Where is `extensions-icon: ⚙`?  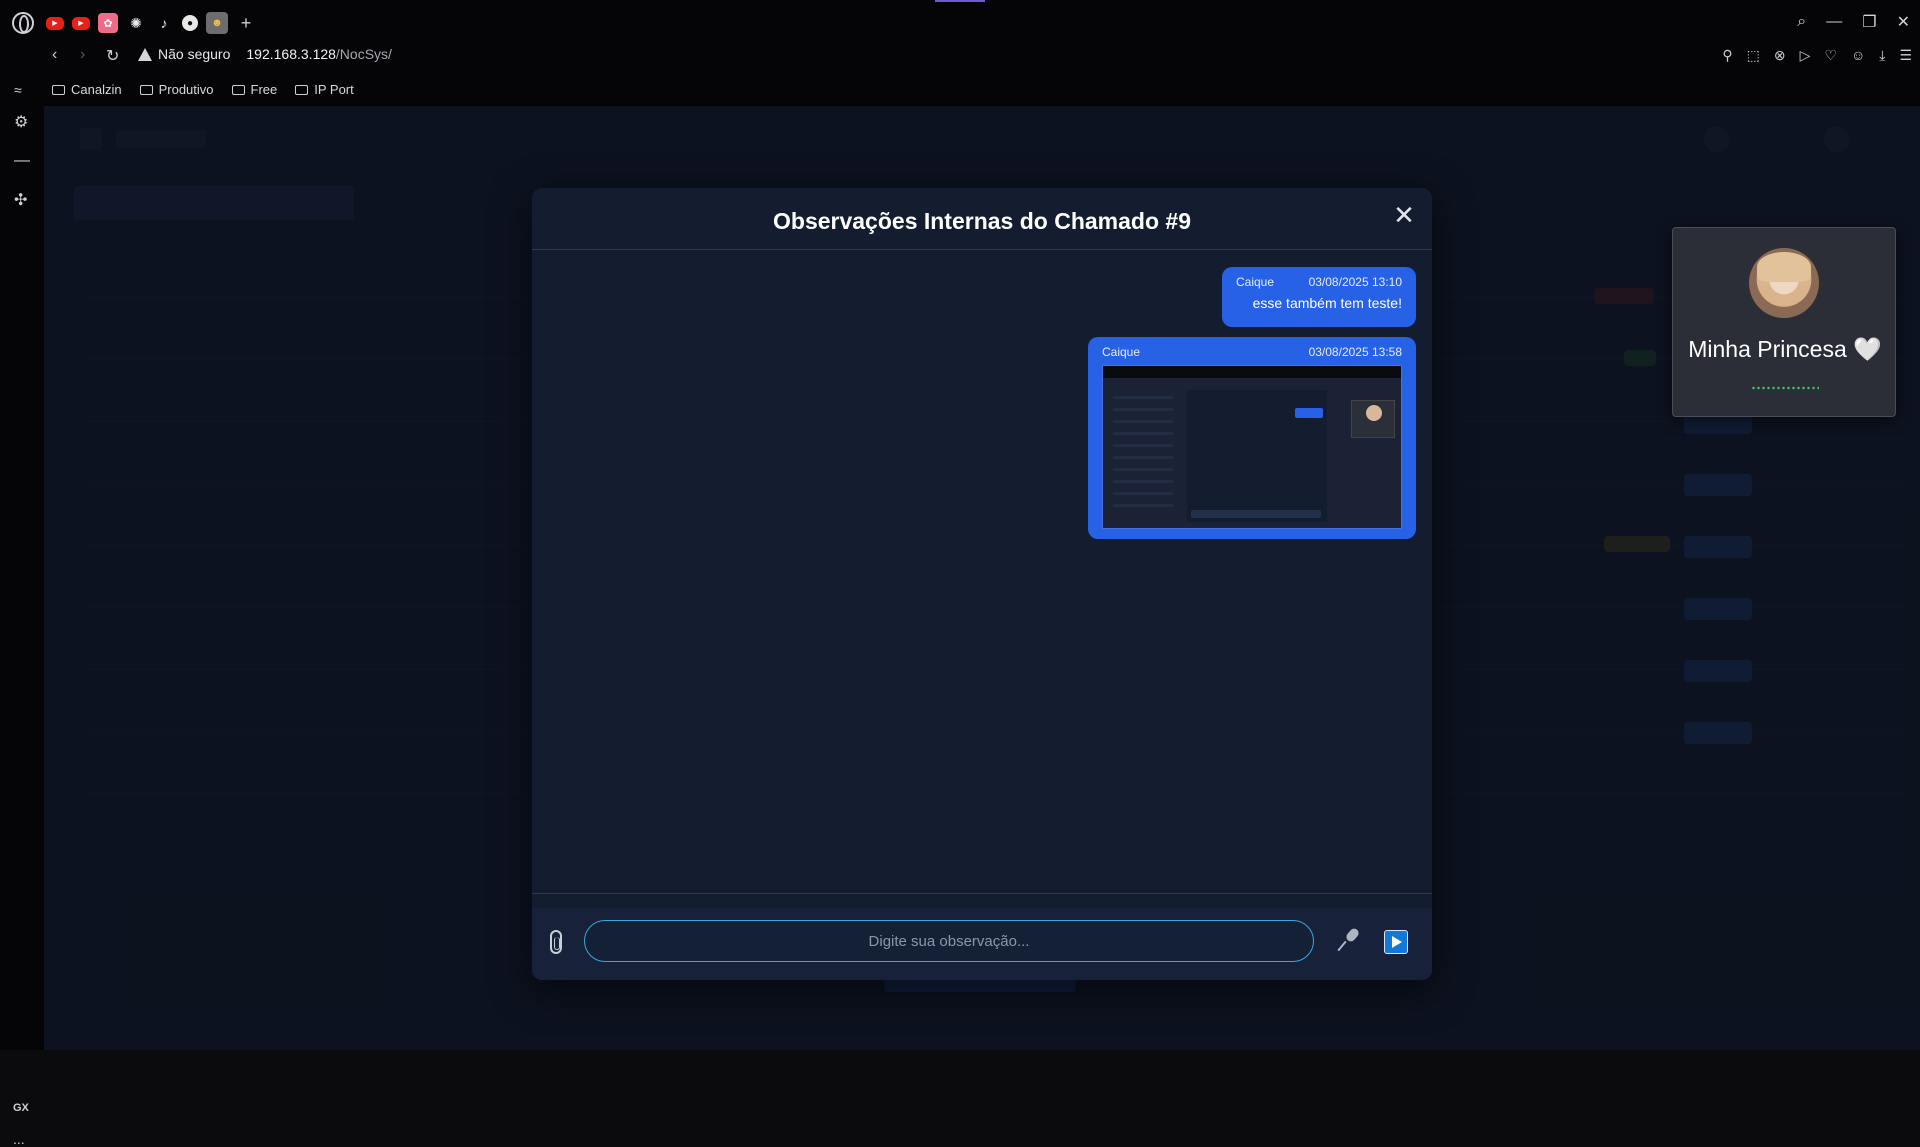
extensions-icon: ⚙ is located at coordinates (21, 122).